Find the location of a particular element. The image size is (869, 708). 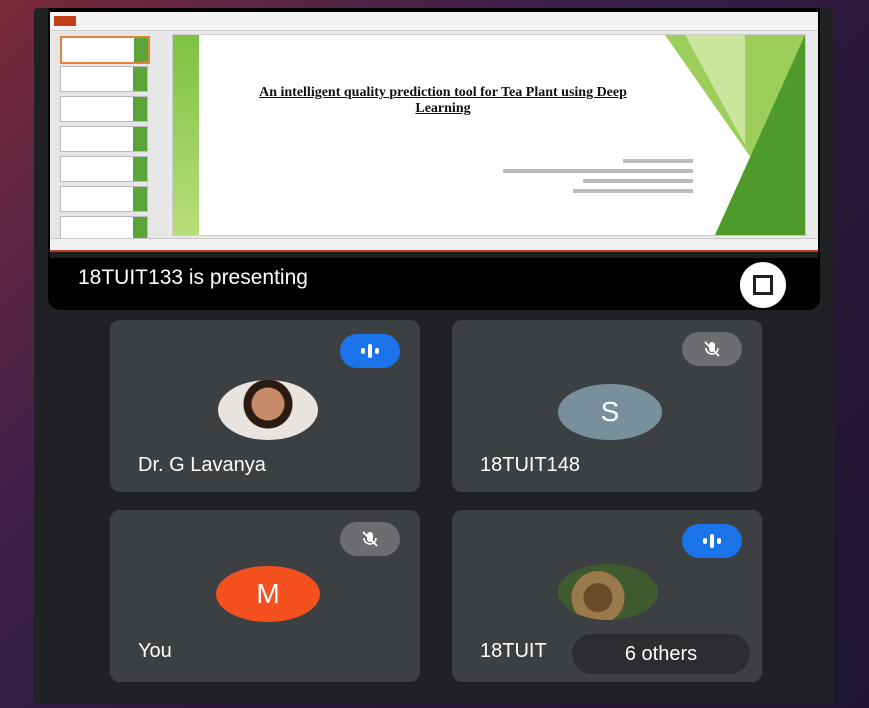

ppt-file-tab is located at coordinates (65, 21).